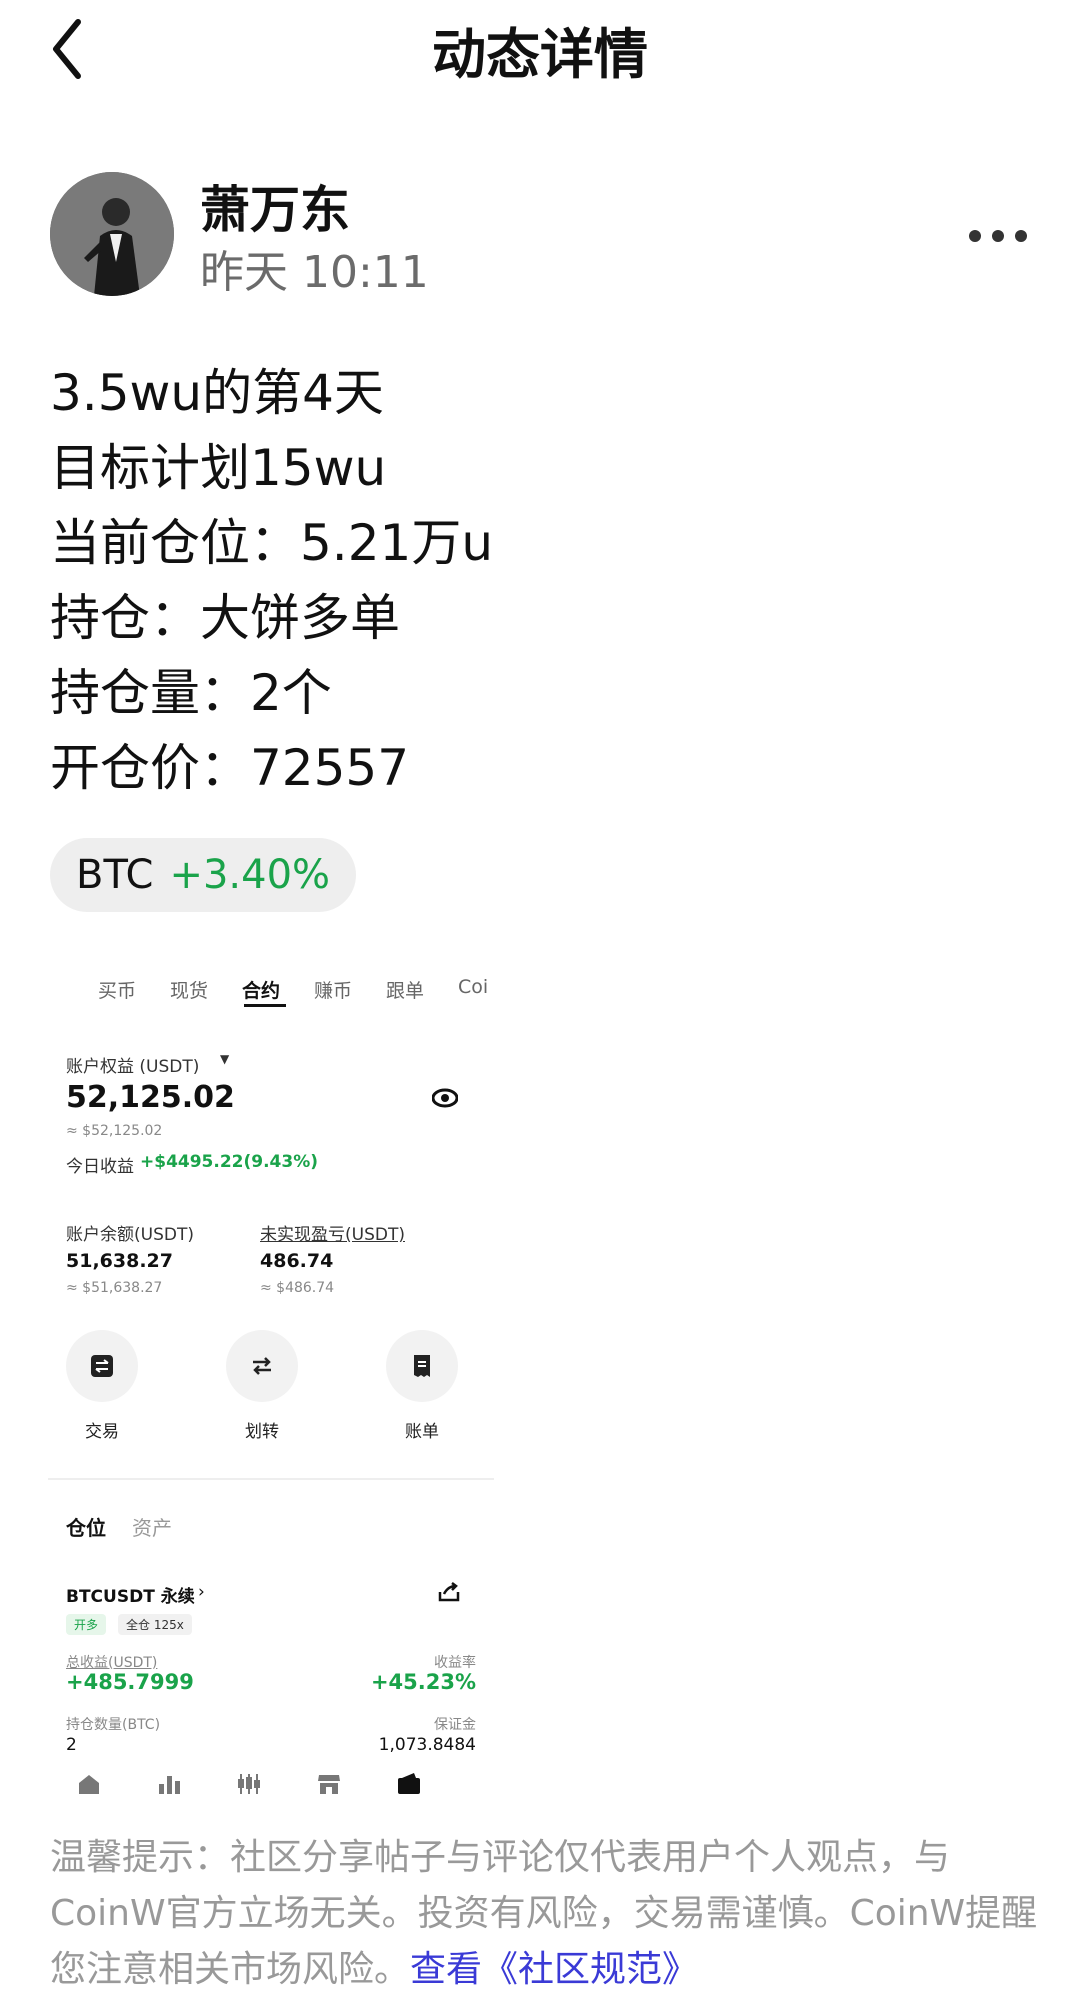 The height and width of the screenshot is (2007, 1080). I want to click on community-rules-link: 查看《社区规范》, so click(554, 1969).